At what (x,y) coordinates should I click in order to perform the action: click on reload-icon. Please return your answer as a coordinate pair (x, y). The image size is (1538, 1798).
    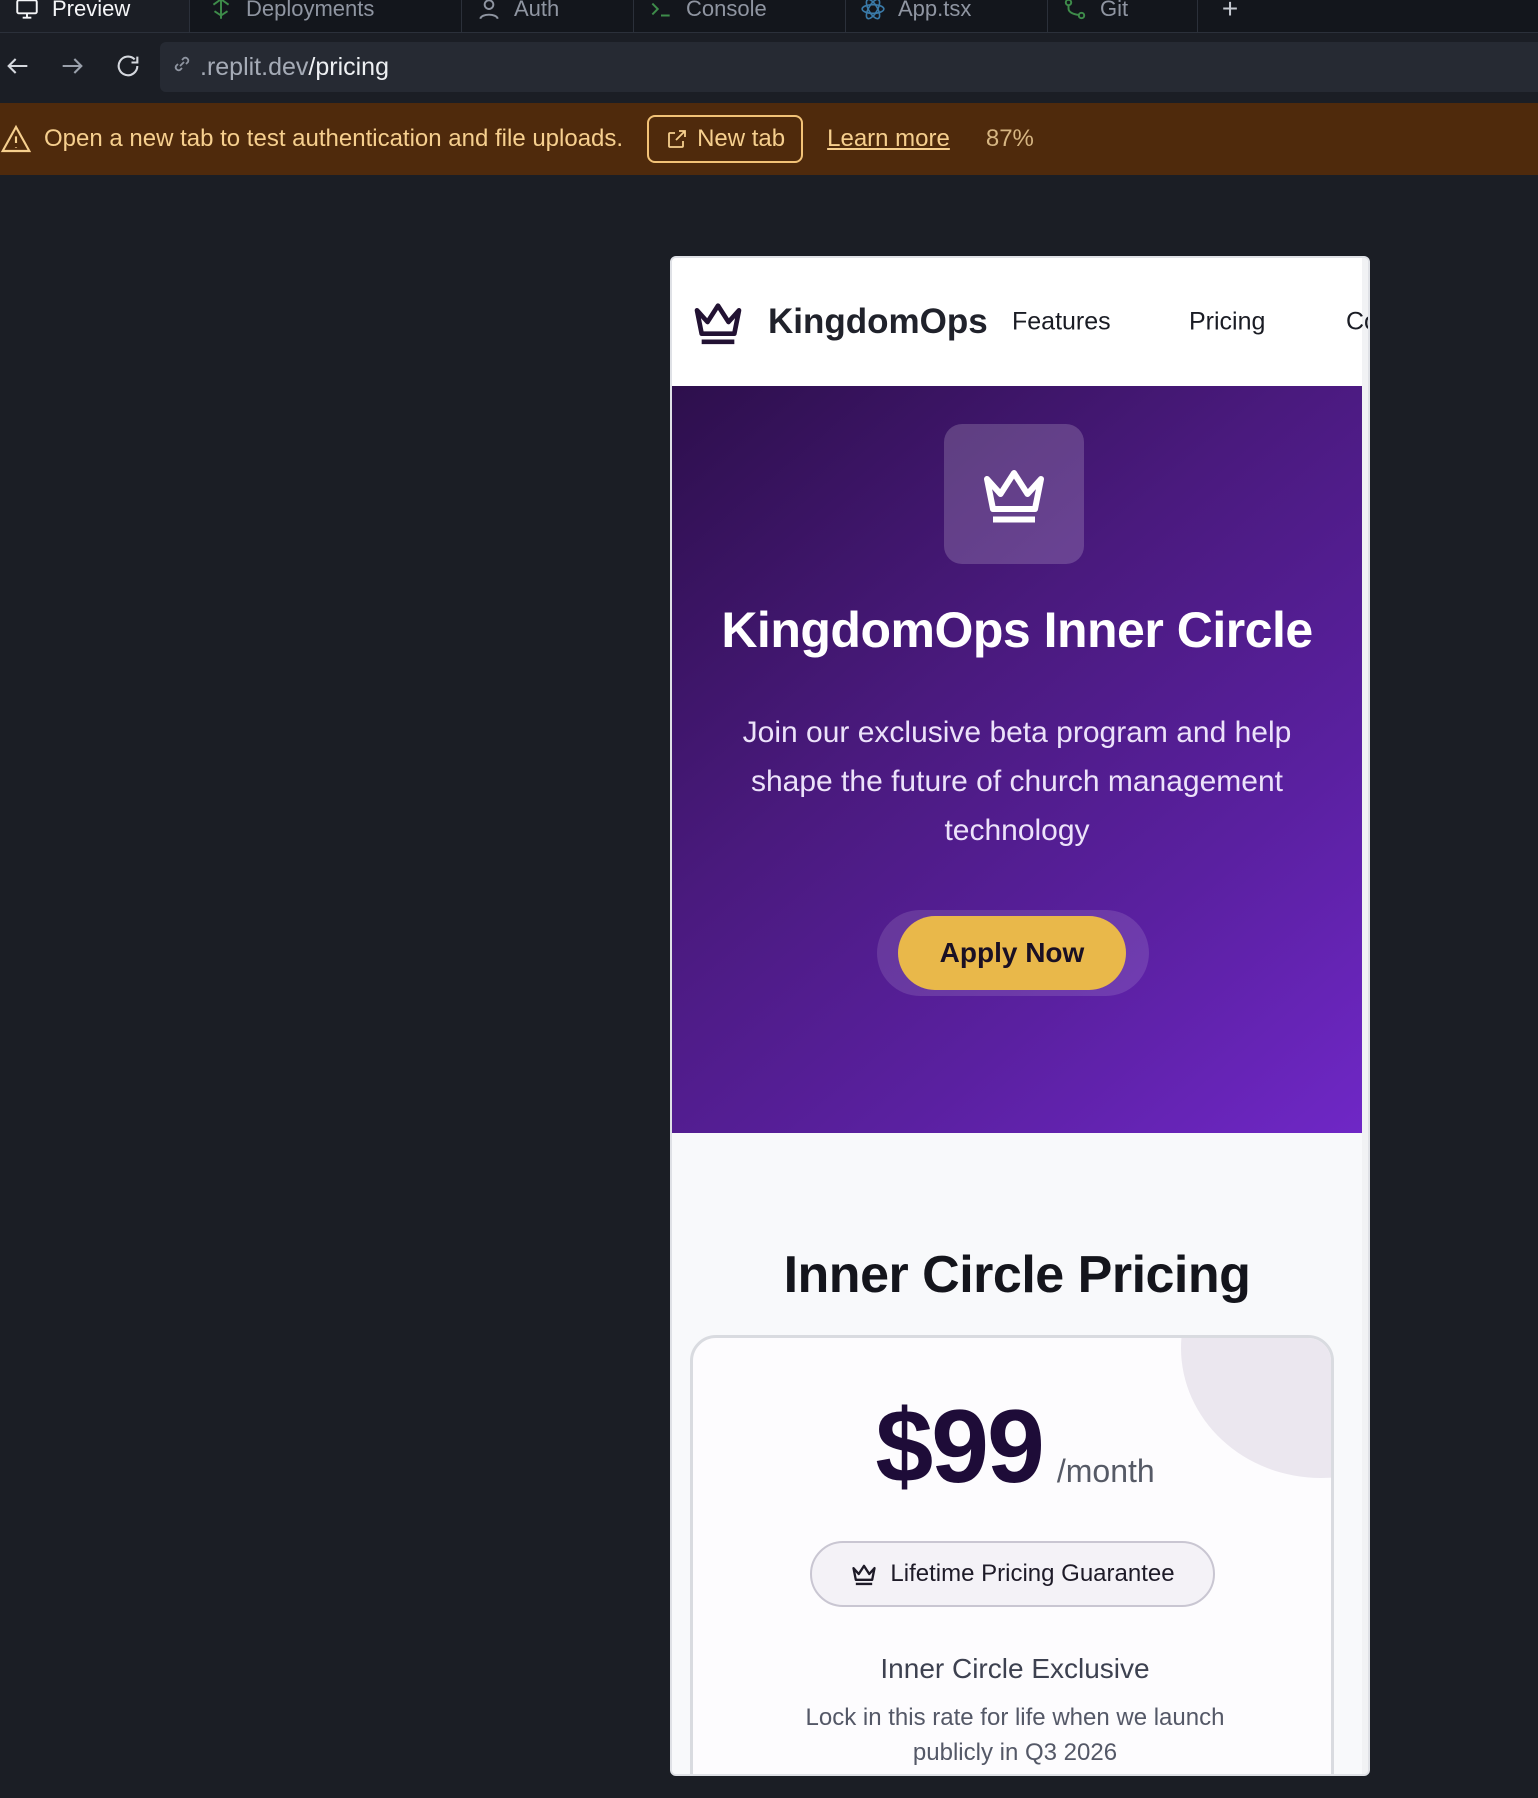
    Looking at the image, I should click on (128, 66).